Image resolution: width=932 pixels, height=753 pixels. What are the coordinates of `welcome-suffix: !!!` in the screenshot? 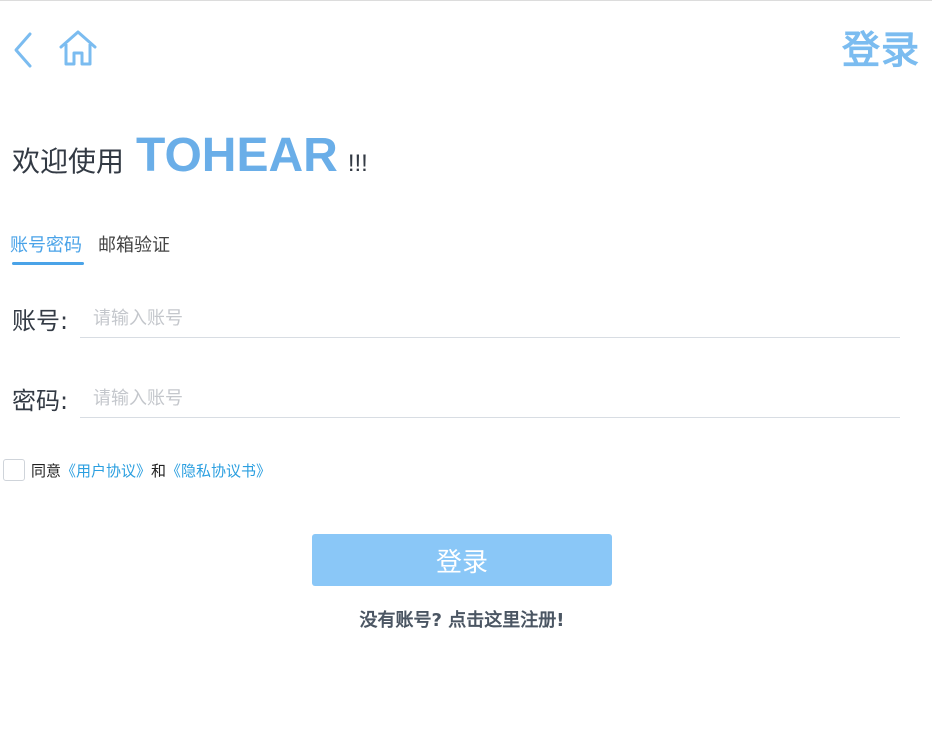 It's located at (357, 163).